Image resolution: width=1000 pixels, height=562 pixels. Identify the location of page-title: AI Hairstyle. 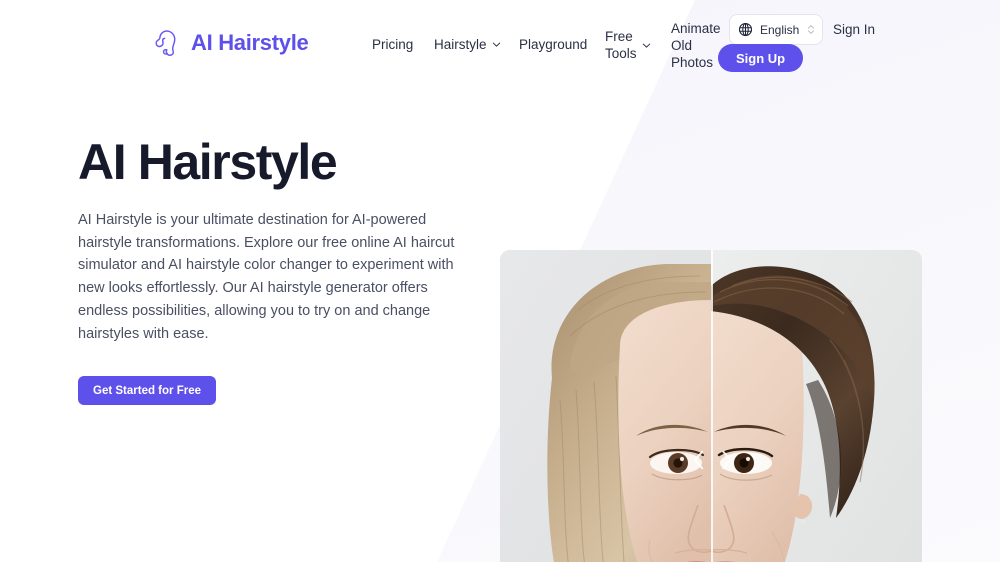
(208, 162).